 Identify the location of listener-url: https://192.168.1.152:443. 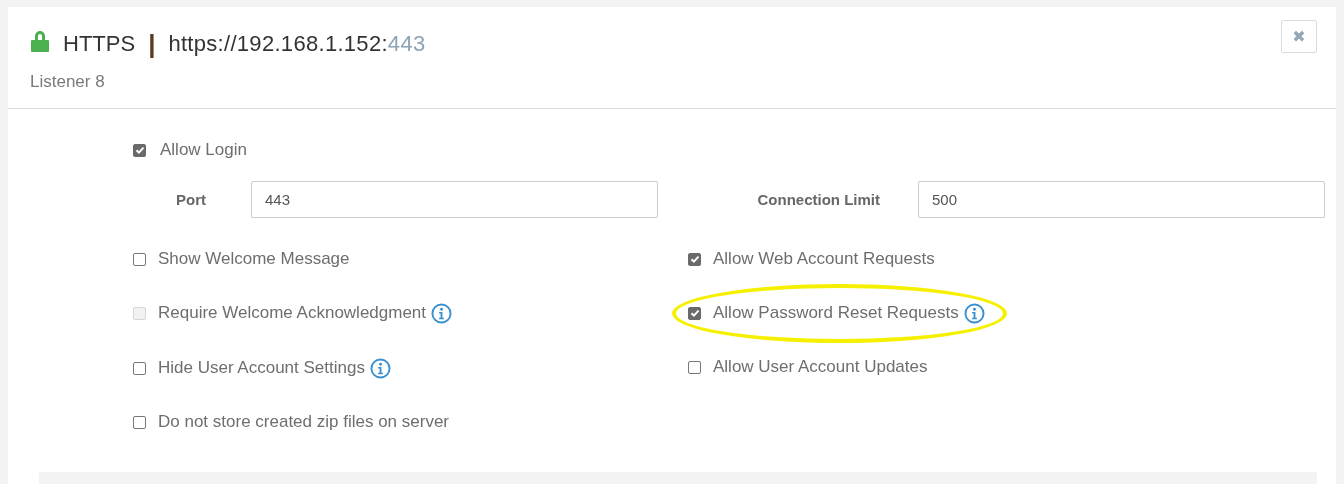
(297, 44).